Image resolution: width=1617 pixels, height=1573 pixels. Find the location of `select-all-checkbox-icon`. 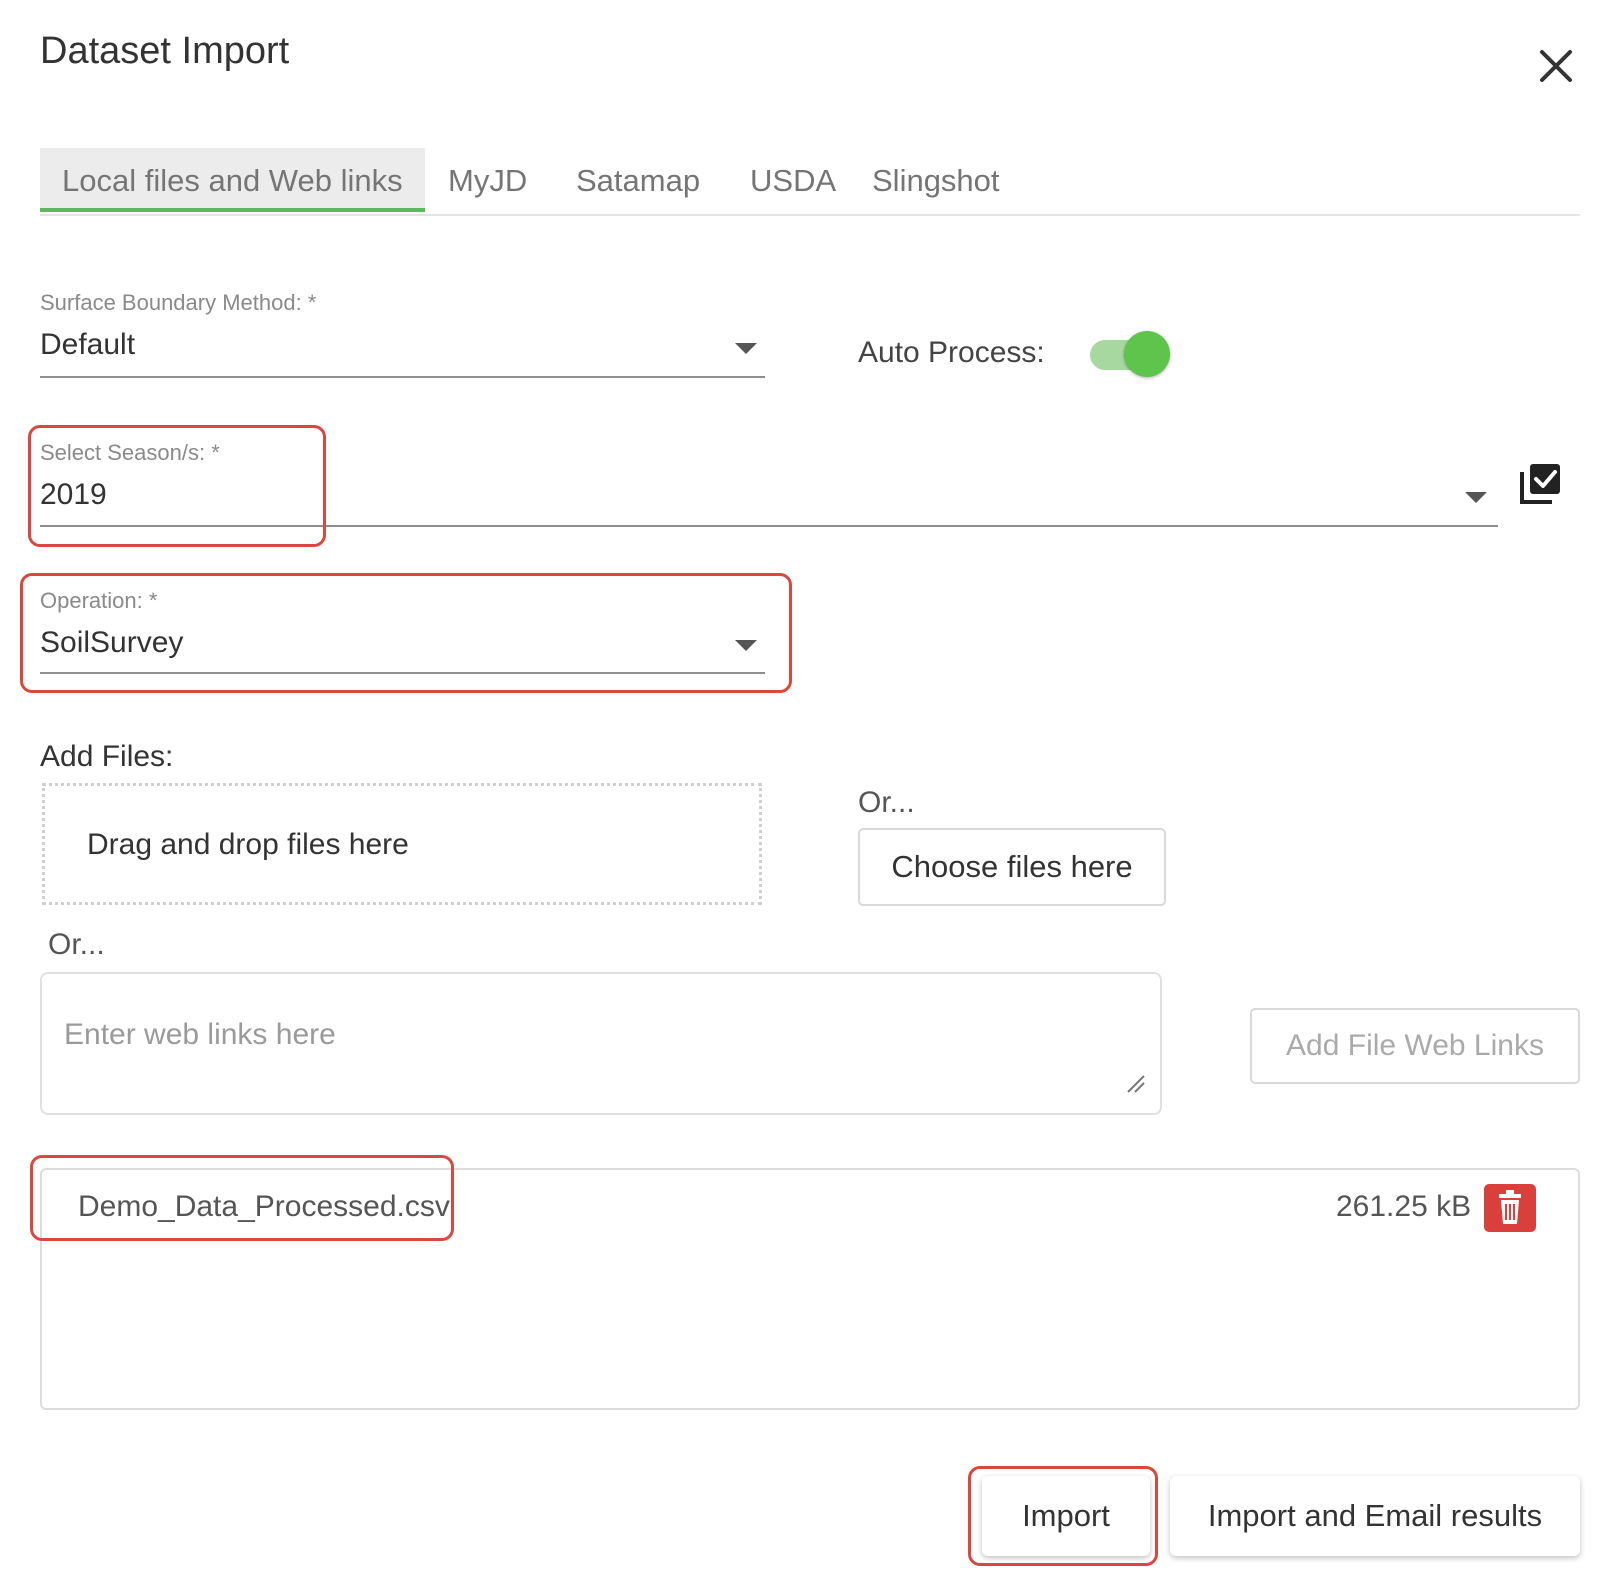

select-all-checkbox-icon is located at coordinates (1541, 483).